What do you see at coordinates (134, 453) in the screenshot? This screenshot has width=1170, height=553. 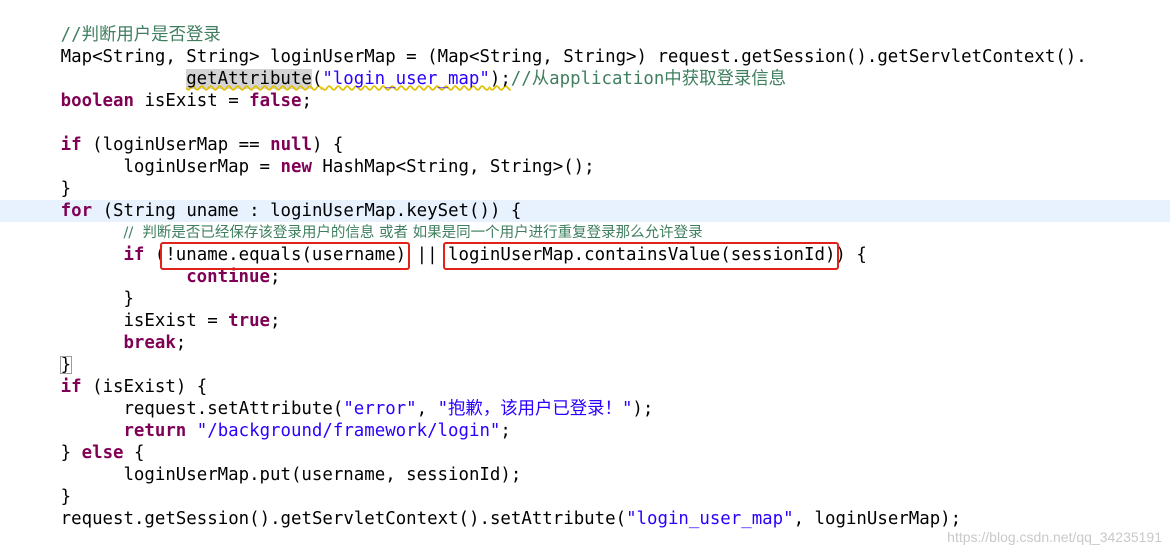 I see `code-token: {` at bounding box center [134, 453].